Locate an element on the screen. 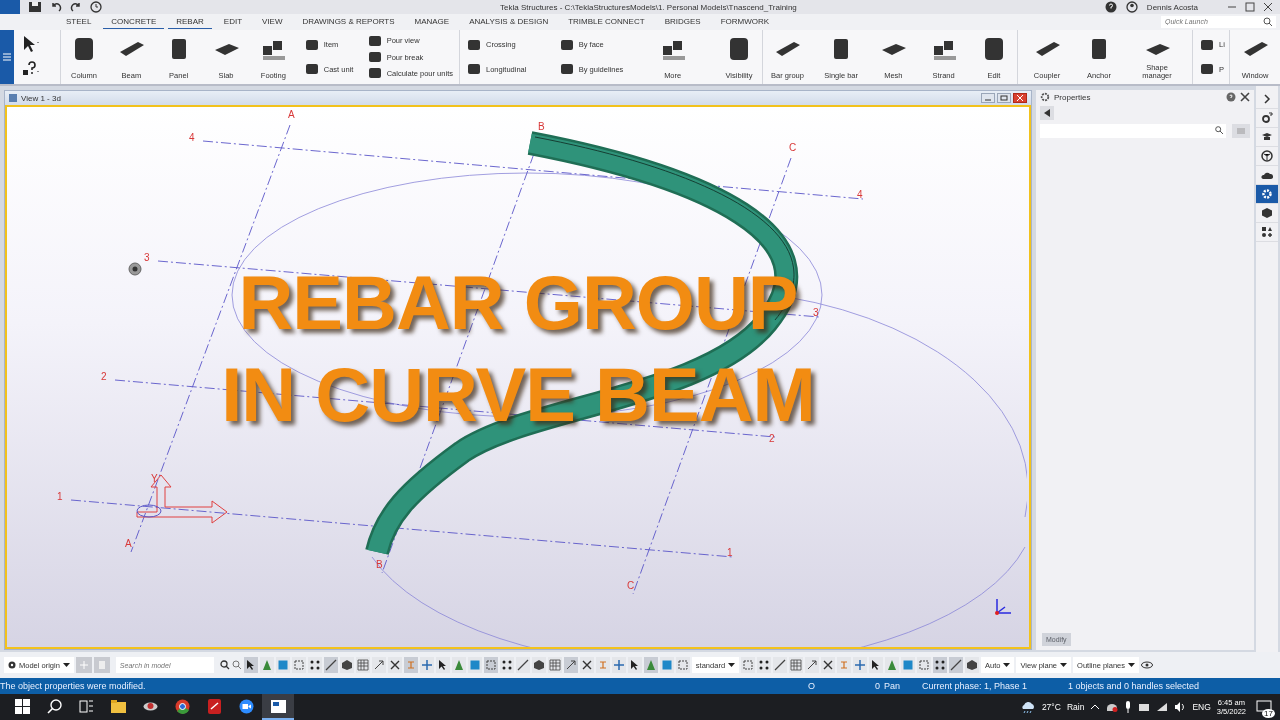 The height and width of the screenshot is (720, 1280). speaker-icon is located at coordinates (1180, 707).